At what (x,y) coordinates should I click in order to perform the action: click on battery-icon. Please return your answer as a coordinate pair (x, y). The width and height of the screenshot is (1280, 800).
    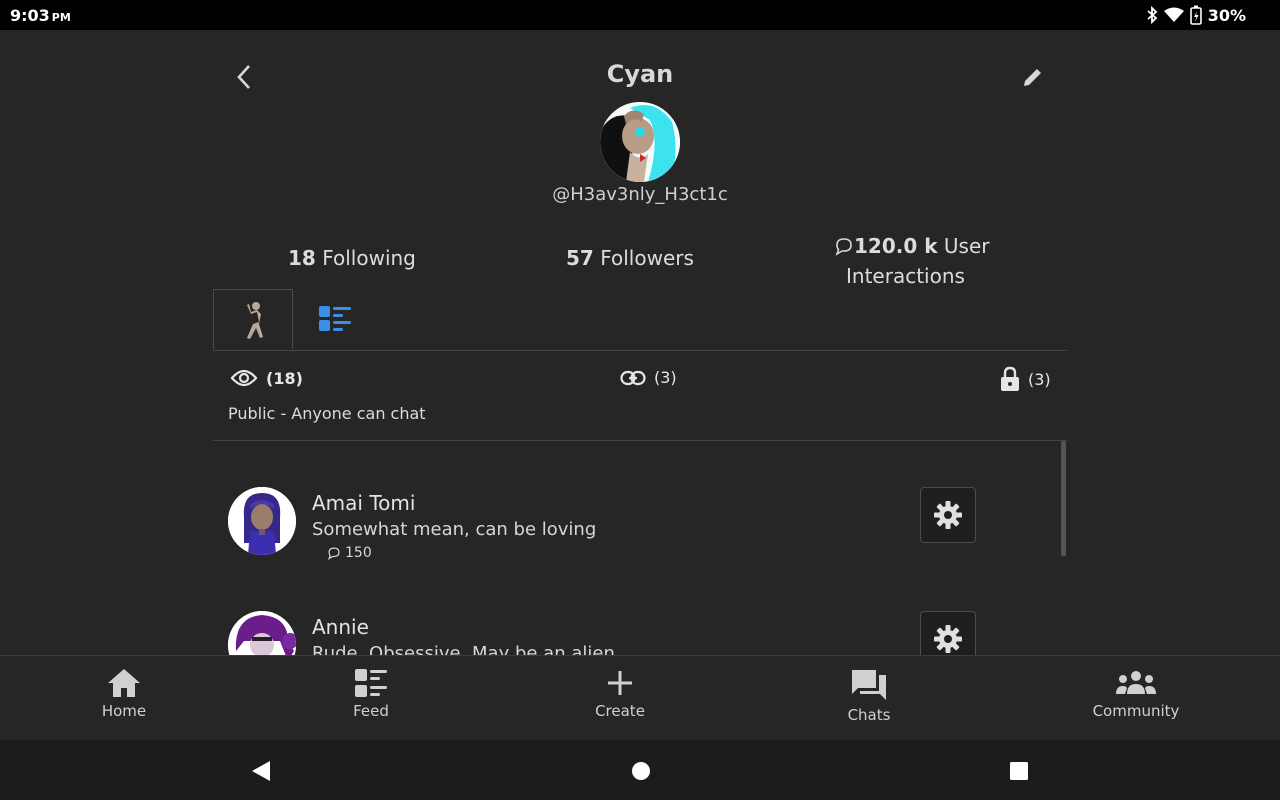
    Looking at the image, I should click on (1195, 15).